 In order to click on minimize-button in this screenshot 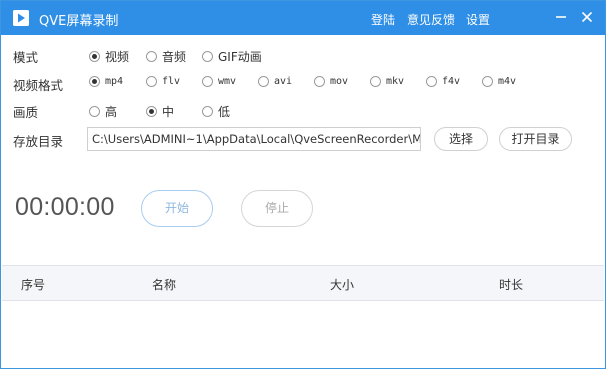, I will do `click(561, 17)`.